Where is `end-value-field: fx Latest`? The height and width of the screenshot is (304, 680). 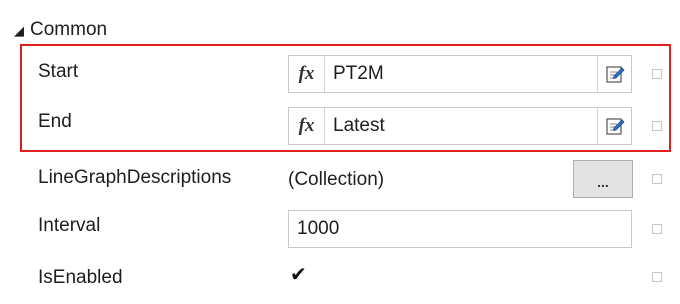
end-value-field: fx Latest is located at coordinates (460, 126).